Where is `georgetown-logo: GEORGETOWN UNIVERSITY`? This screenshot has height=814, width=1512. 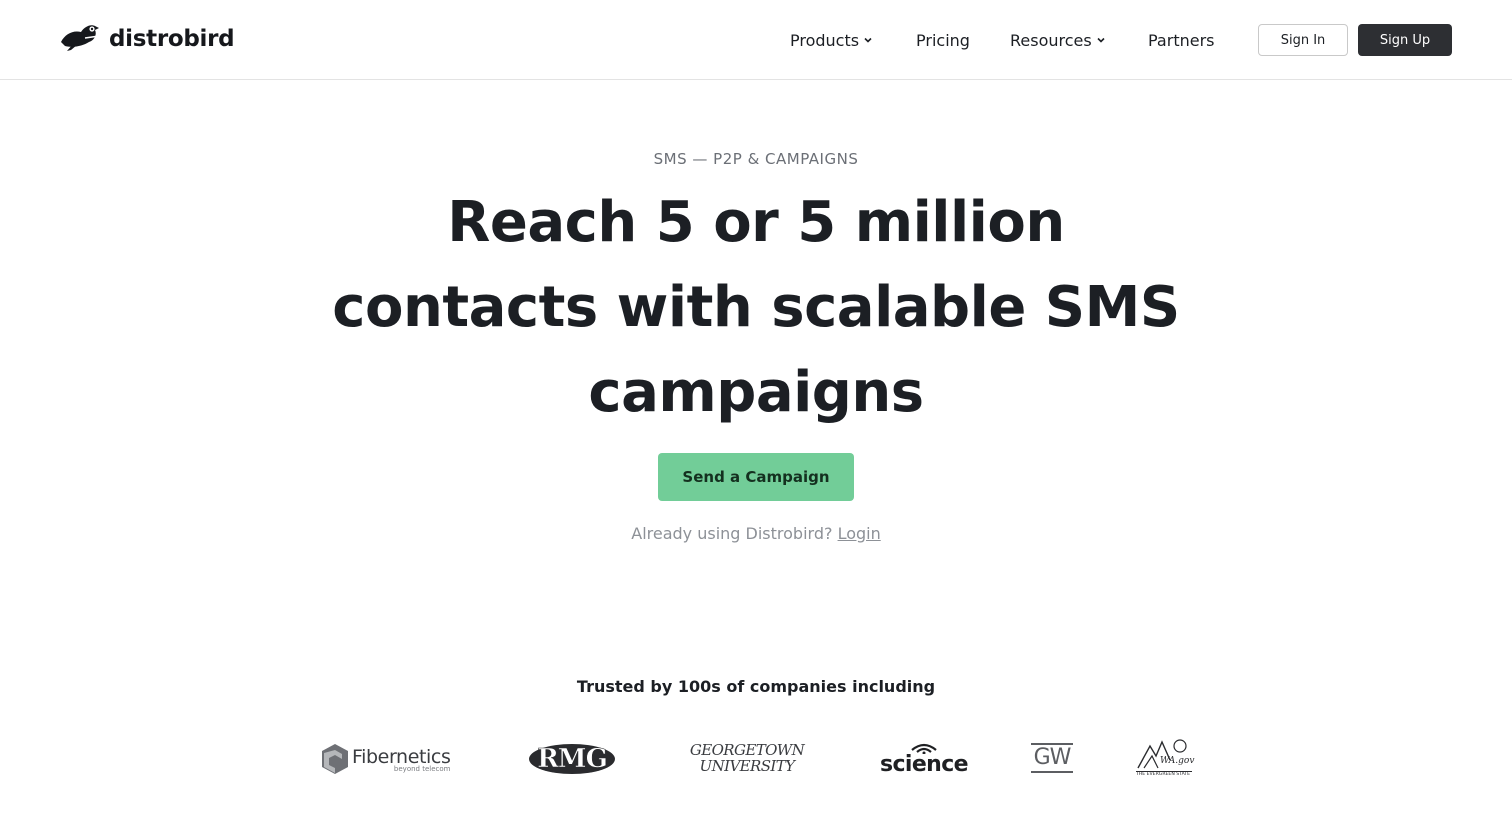
georgetown-logo: GEORGETOWN UNIVERSITY is located at coordinates (747, 758).